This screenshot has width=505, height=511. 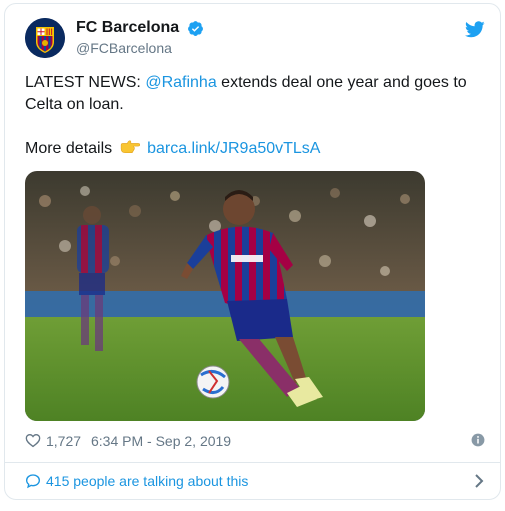 I want to click on details-label: More details, so click(x=69, y=148).